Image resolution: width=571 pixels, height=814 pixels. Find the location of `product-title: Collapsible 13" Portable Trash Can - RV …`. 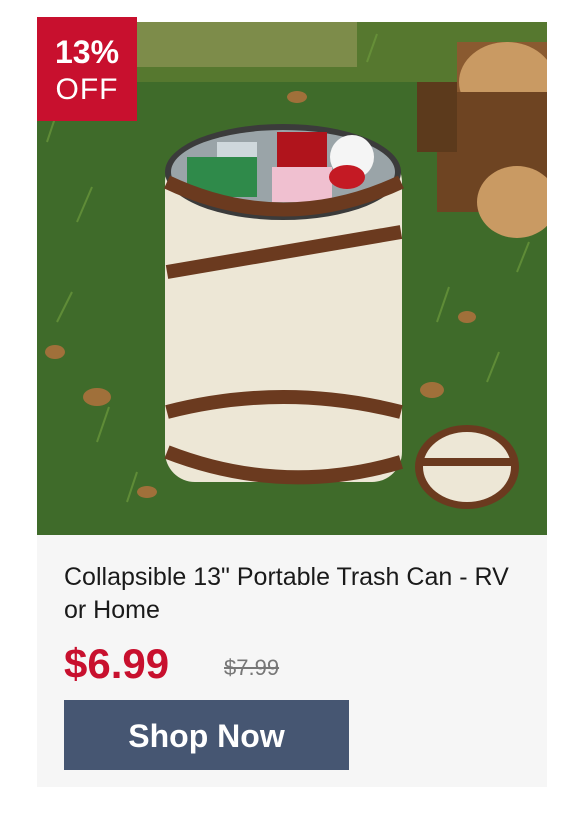

product-title: Collapsible 13" Portable Trash Can - RV … is located at coordinates (294, 594).